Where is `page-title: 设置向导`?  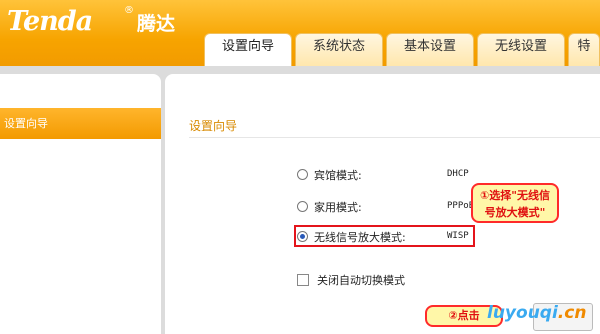
page-title: 设置向导 is located at coordinates (213, 126).